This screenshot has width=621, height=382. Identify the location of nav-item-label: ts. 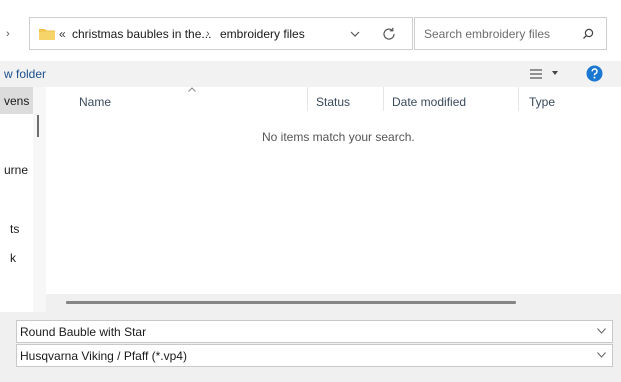
(14, 229).